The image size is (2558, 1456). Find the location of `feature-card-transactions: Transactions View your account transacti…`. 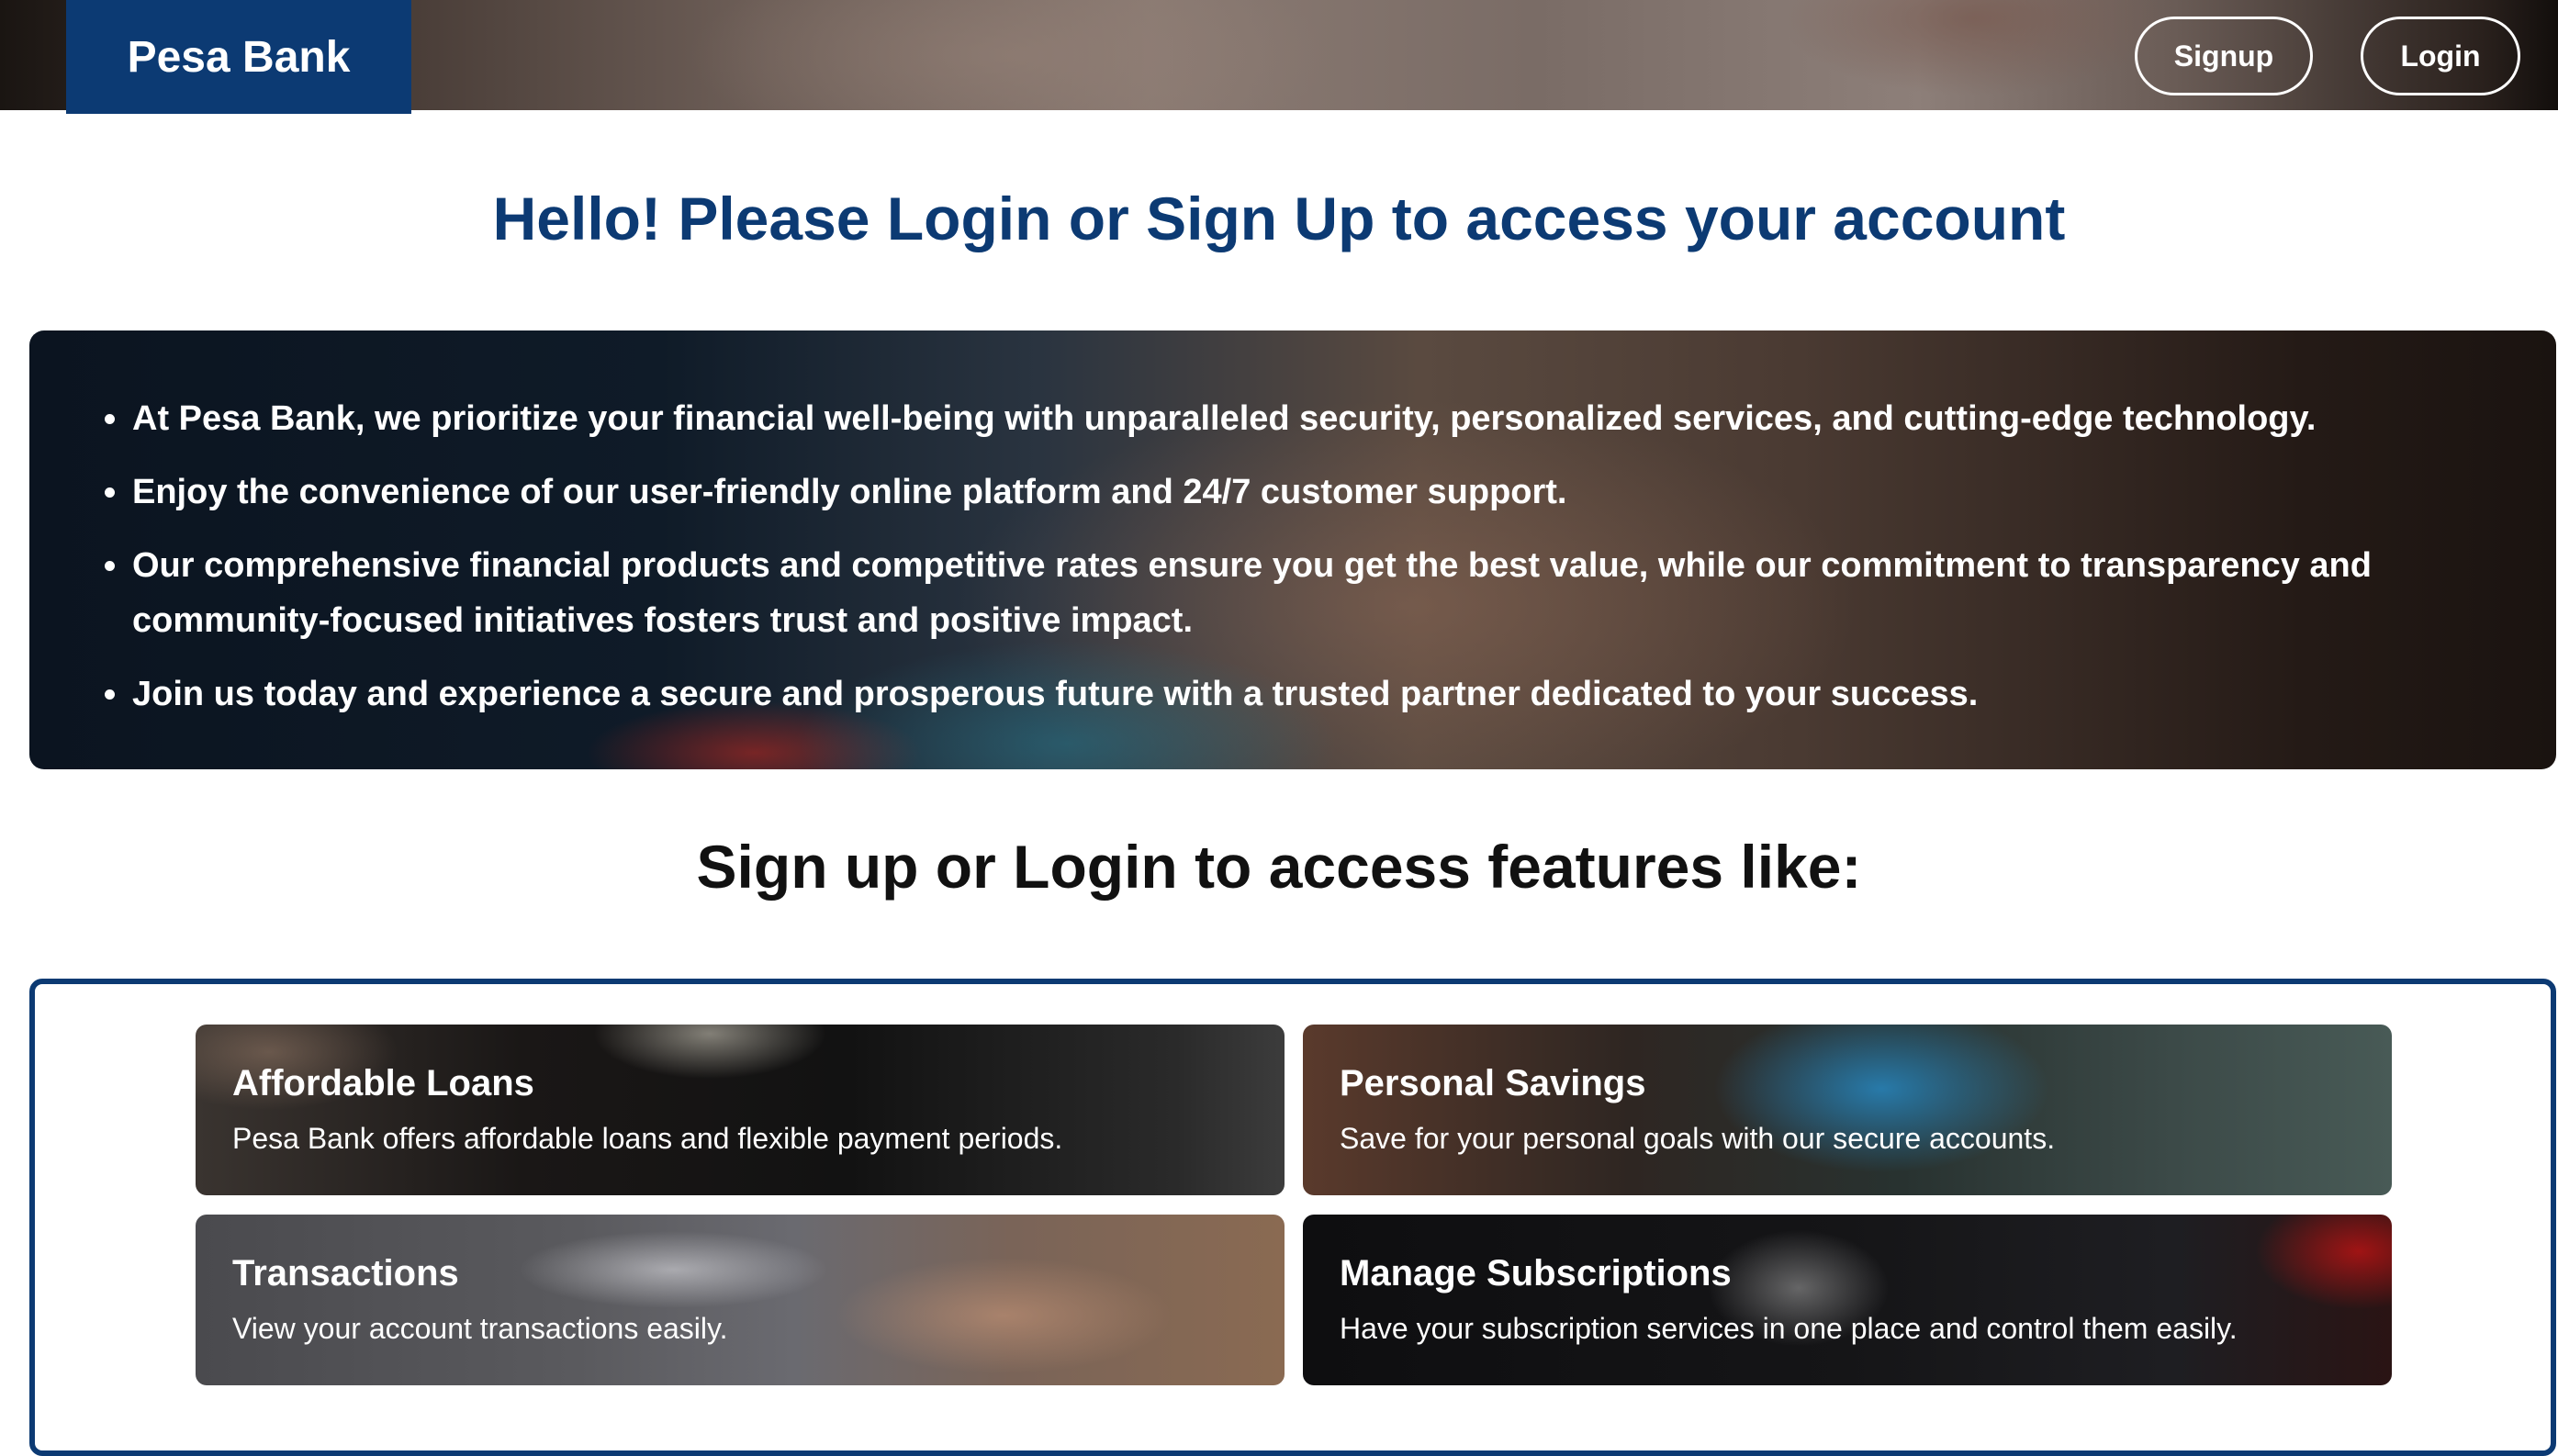

feature-card-transactions: Transactions View your account transacti… is located at coordinates (740, 1300).